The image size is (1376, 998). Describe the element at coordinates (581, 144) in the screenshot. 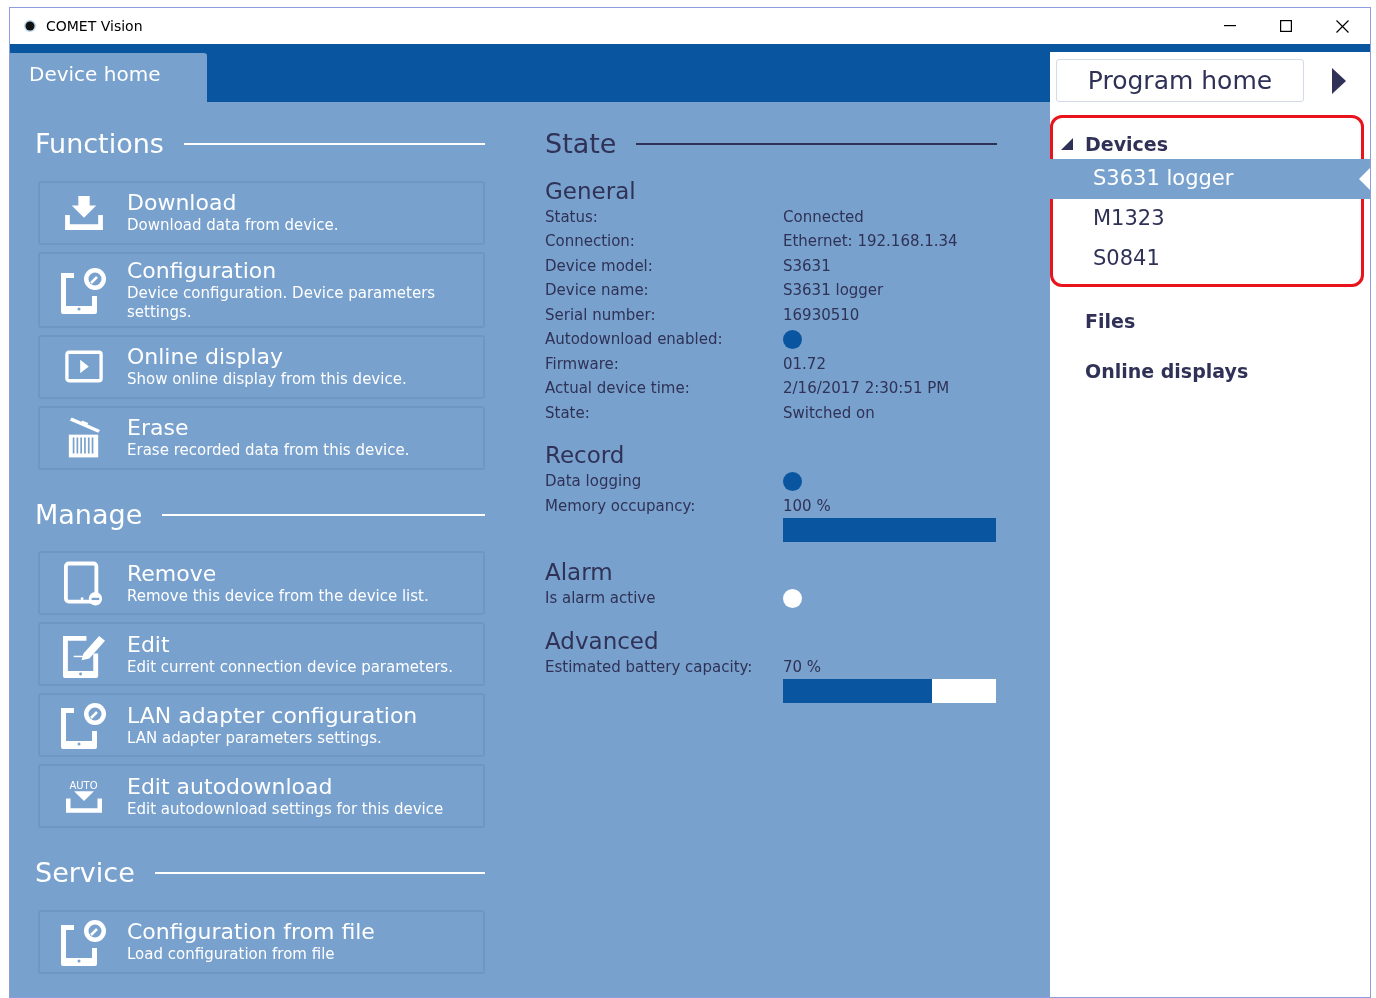

I see `section-heading: State` at that location.